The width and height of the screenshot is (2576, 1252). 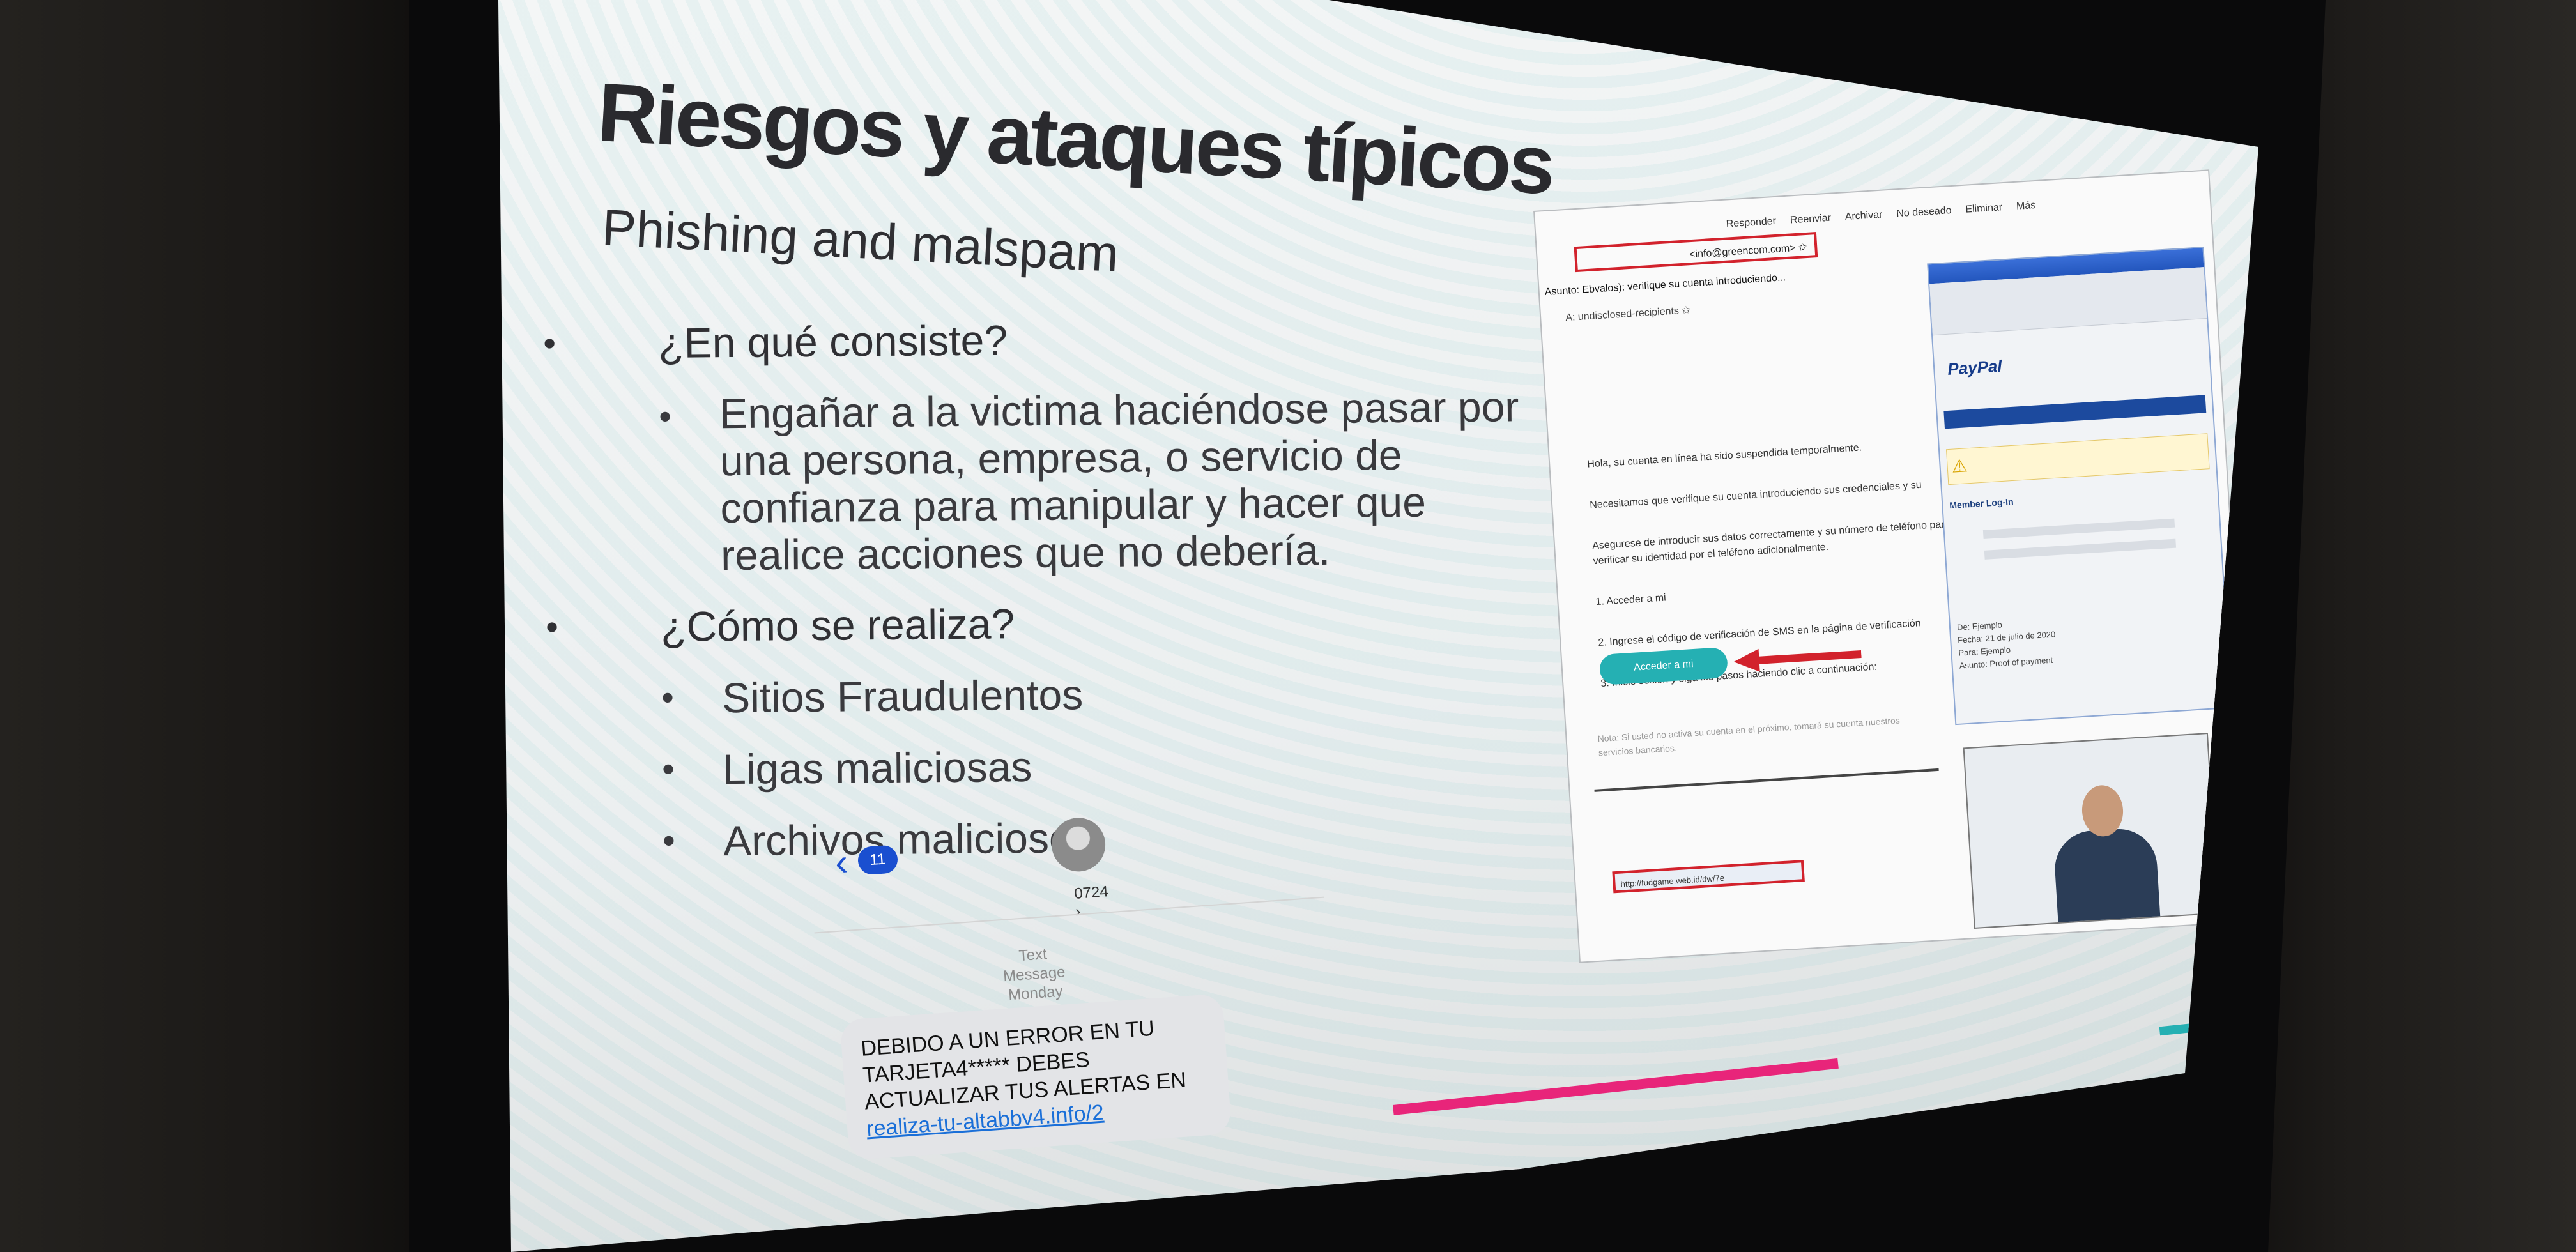 What do you see at coordinates (2077, 459) in the screenshot?
I see `paypal-warning: ⚠` at bounding box center [2077, 459].